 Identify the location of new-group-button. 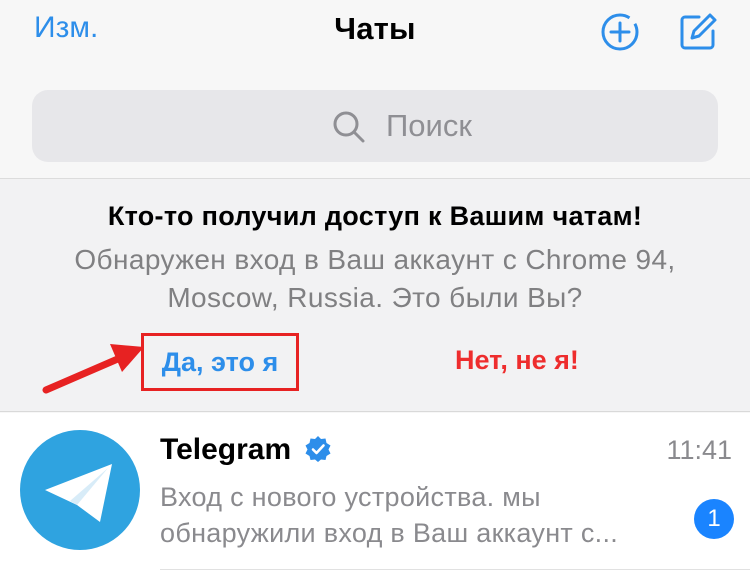
(620, 32).